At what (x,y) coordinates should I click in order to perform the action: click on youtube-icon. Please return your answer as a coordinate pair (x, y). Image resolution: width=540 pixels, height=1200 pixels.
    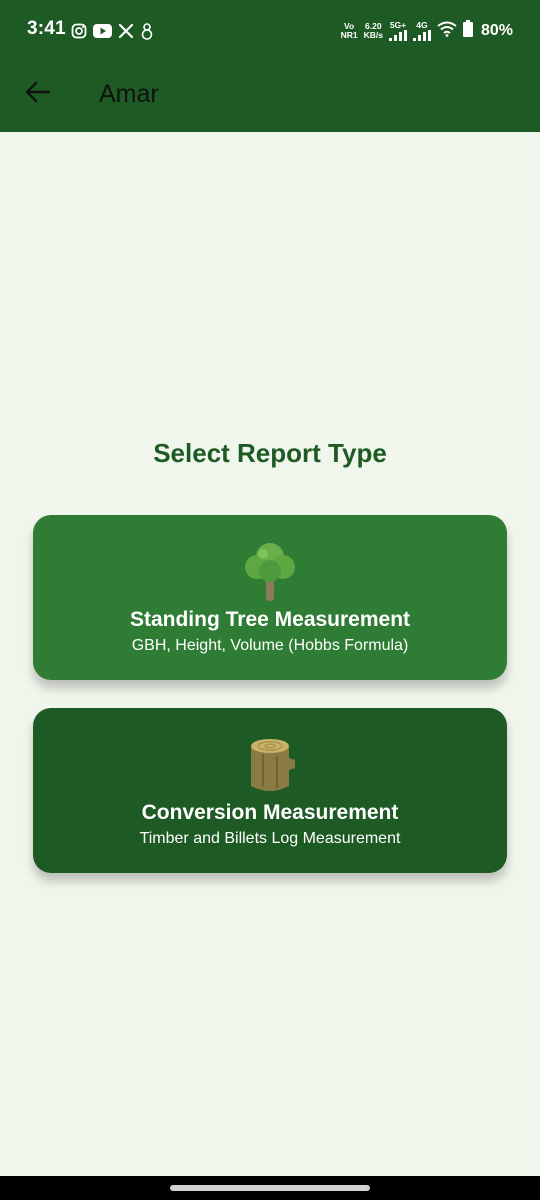
    Looking at the image, I should click on (102, 31).